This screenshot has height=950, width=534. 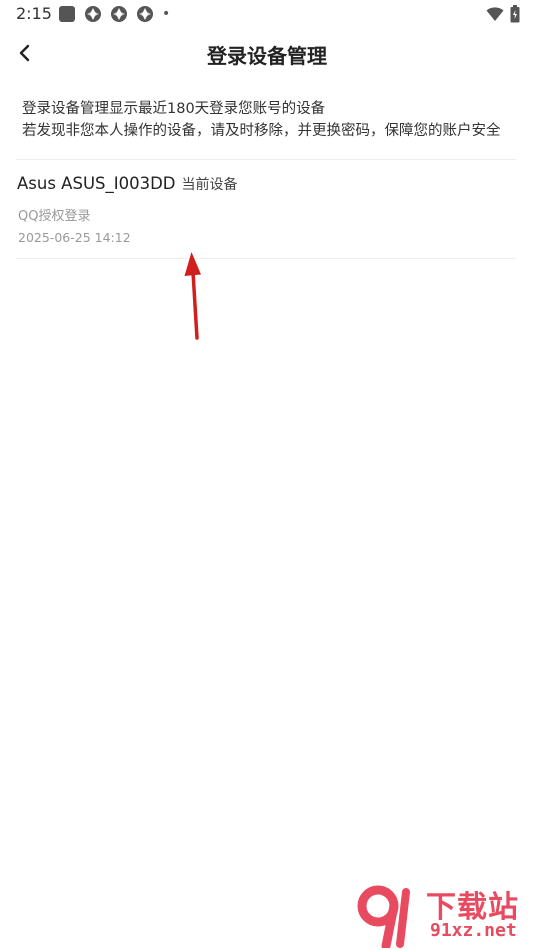 I want to click on notification-icons: •, so click(x=118, y=14).